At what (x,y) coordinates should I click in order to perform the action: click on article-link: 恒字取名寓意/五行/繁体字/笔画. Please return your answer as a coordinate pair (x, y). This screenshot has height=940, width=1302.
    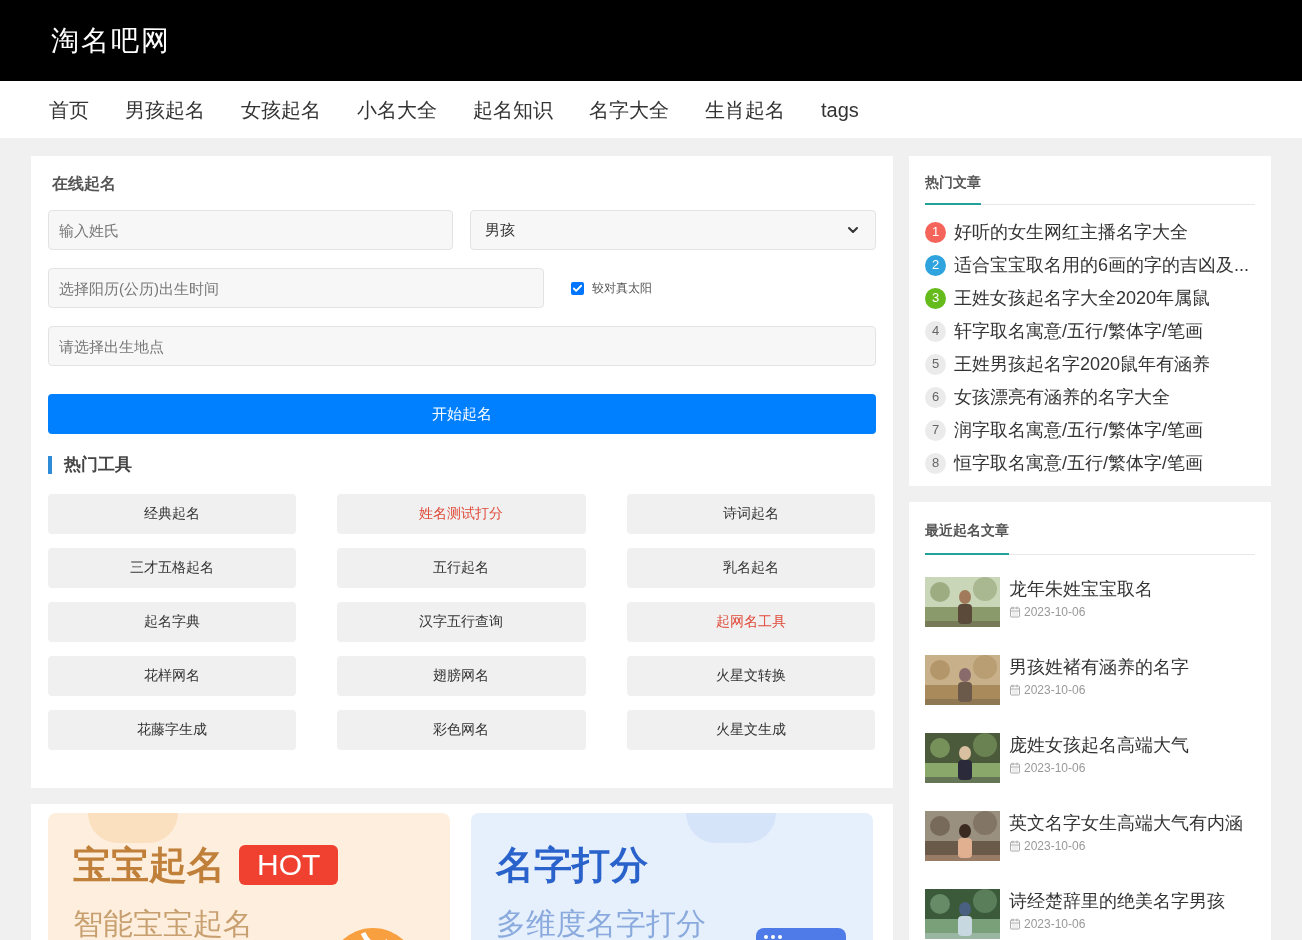
    Looking at the image, I should click on (1078, 463).